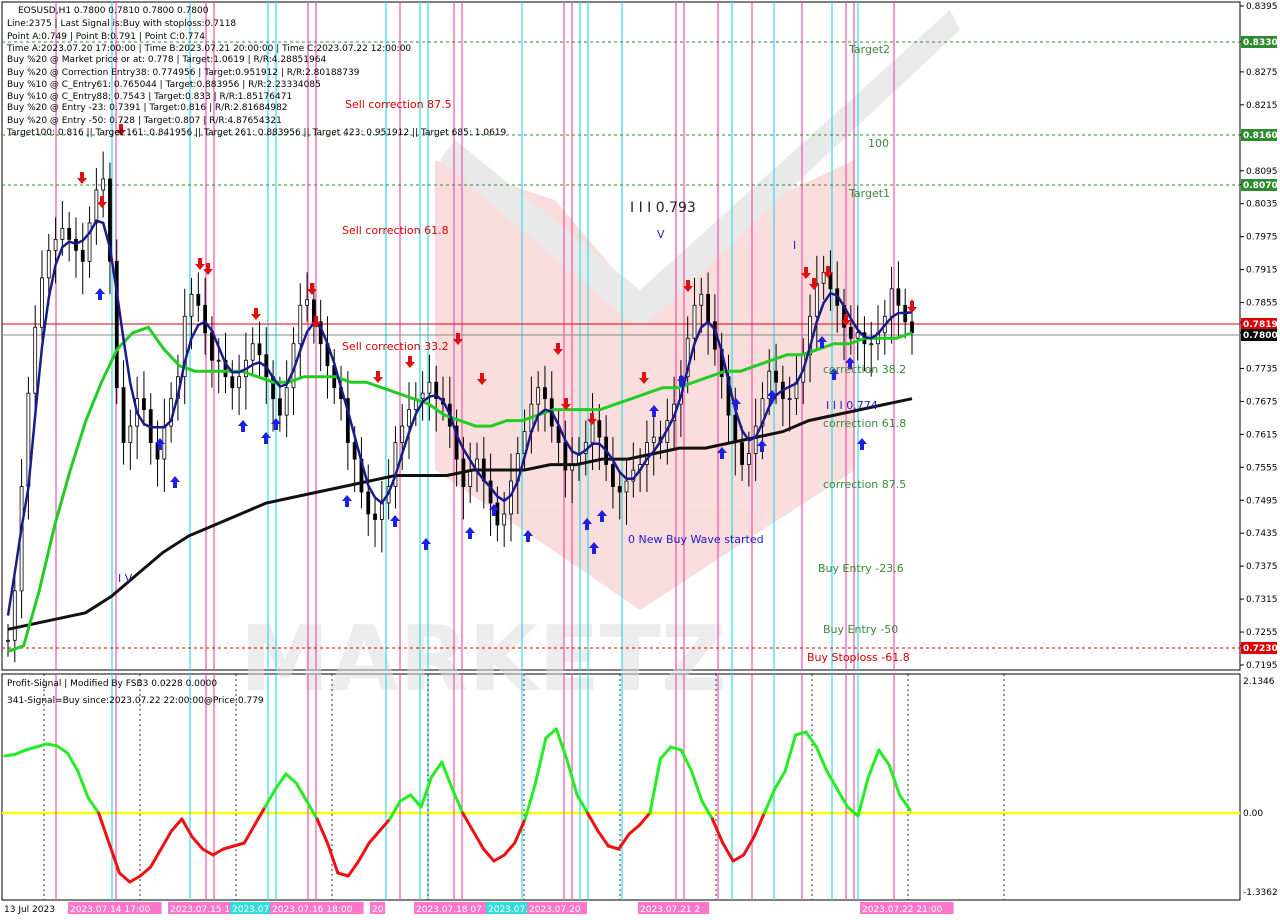 This screenshot has height=920, width=1280. I want to click on sell-correction-618: Sell correction 61.8, so click(395, 230).